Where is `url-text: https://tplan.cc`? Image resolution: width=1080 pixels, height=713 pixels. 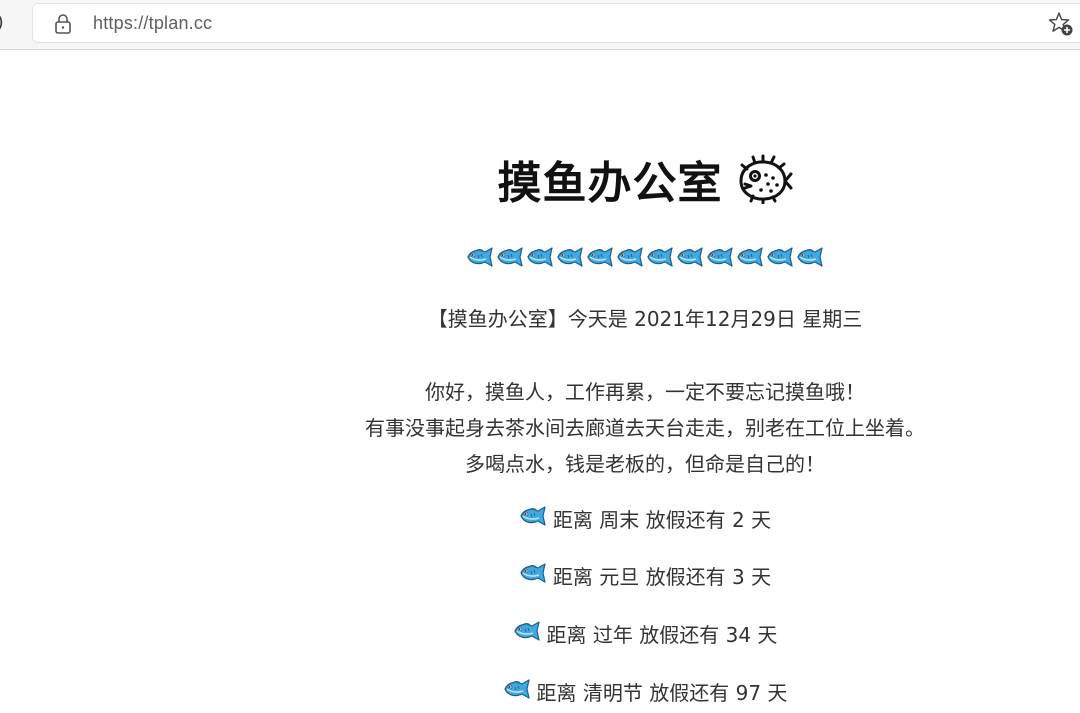
url-text: https://tplan.cc is located at coordinates (152, 23).